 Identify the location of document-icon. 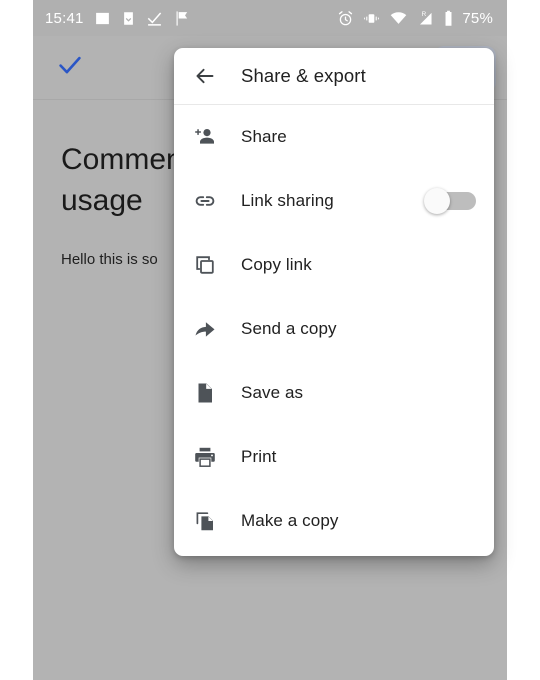
(205, 393).